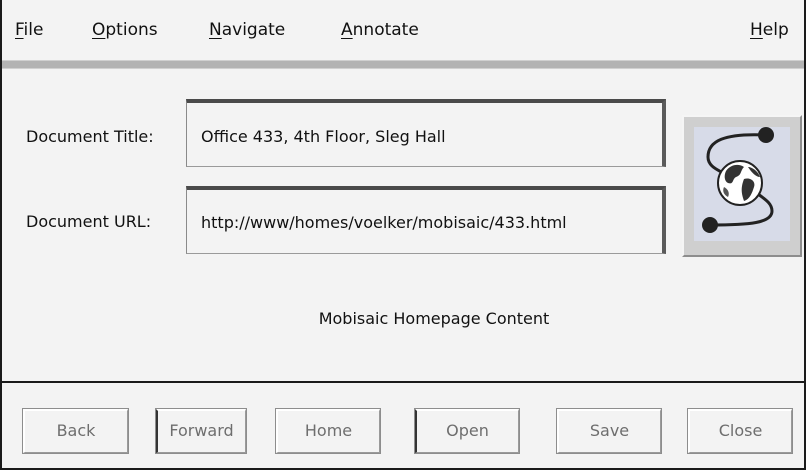 This screenshot has width=809, height=472. I want to click on menu-help-mnemonic: H, so click(756, 30).